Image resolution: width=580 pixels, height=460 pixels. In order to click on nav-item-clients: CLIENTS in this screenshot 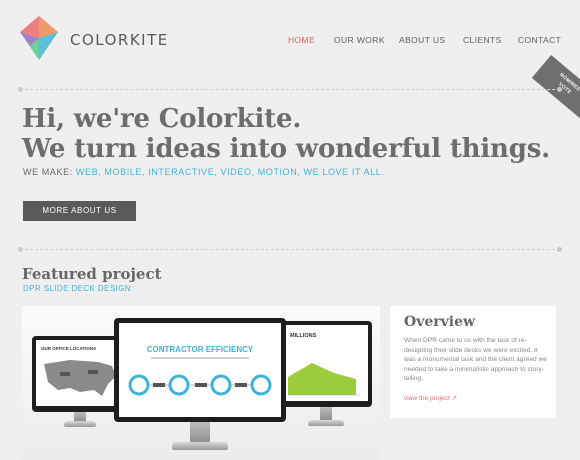, I will do `click(482, 40)`.